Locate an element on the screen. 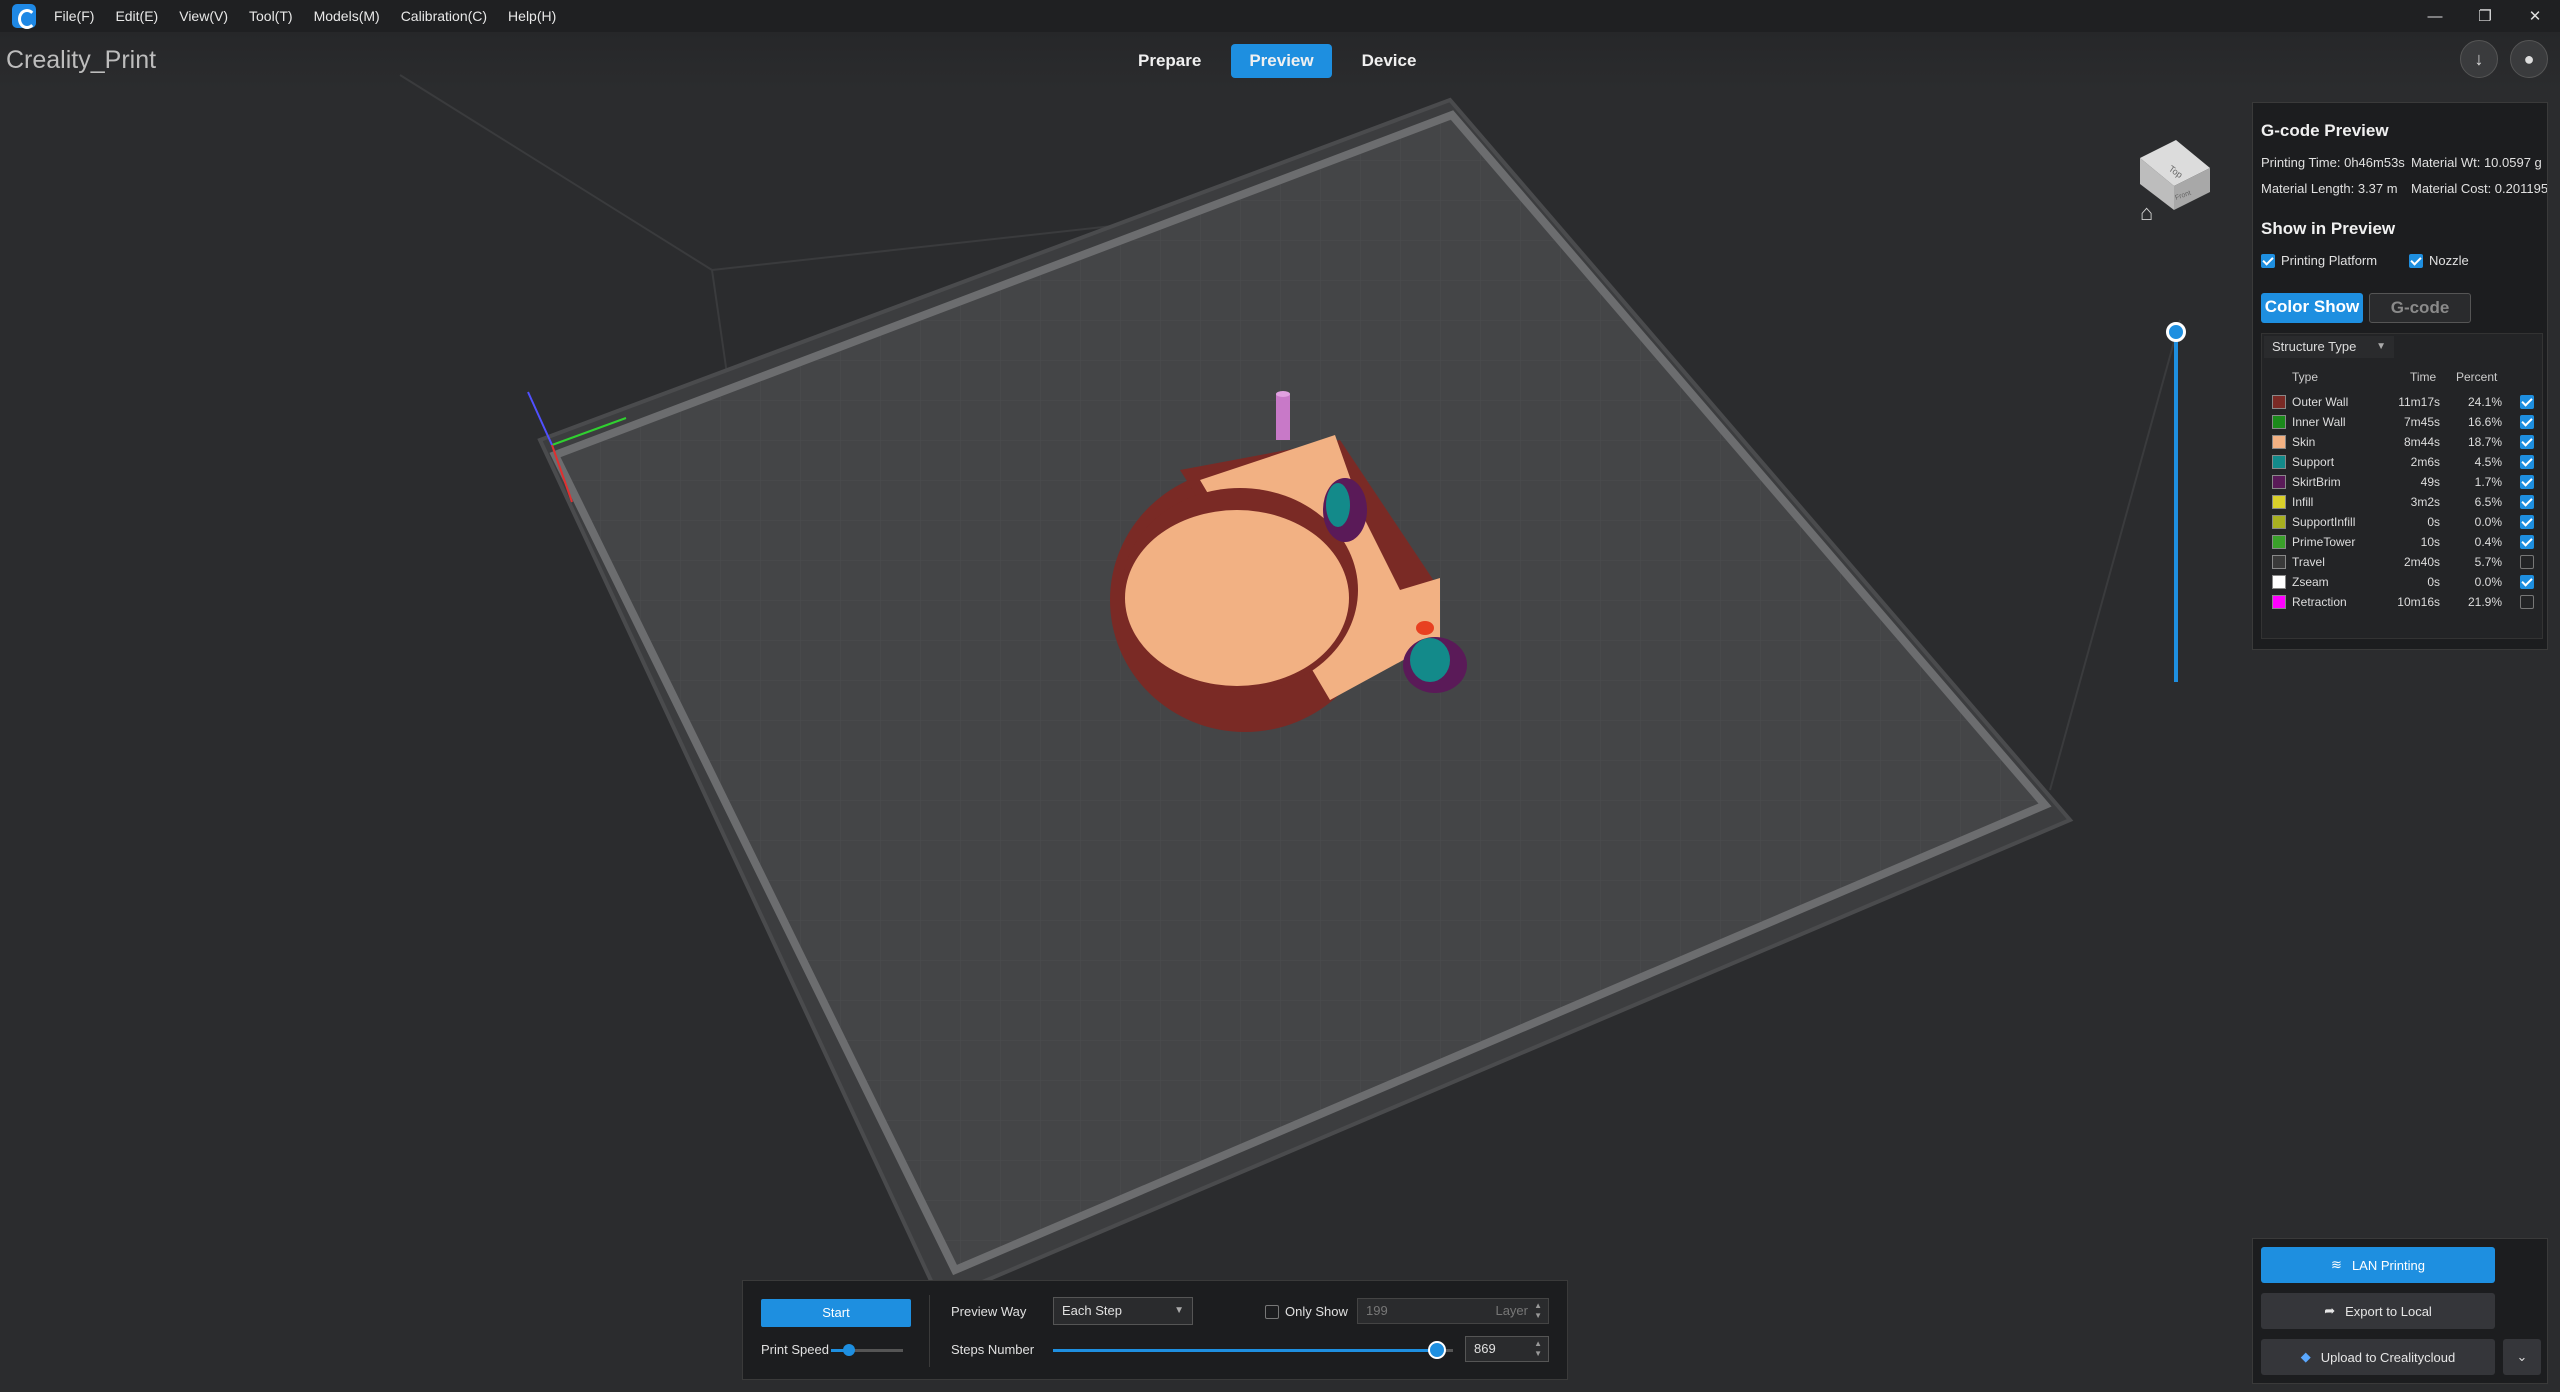 This screenshot has height=1392, width=2560. structure-row: Retraction 10m16s 21.9% is located at coordinates (2403, 602).